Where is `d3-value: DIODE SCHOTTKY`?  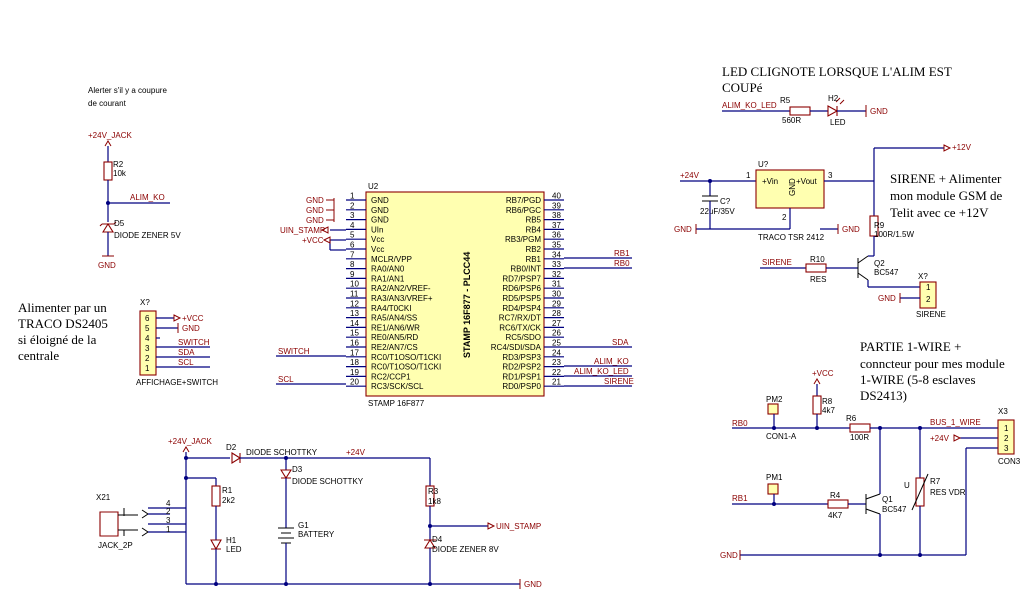 d3-value: DIODE SCHOTTKY is located at coordinates (328, 481).